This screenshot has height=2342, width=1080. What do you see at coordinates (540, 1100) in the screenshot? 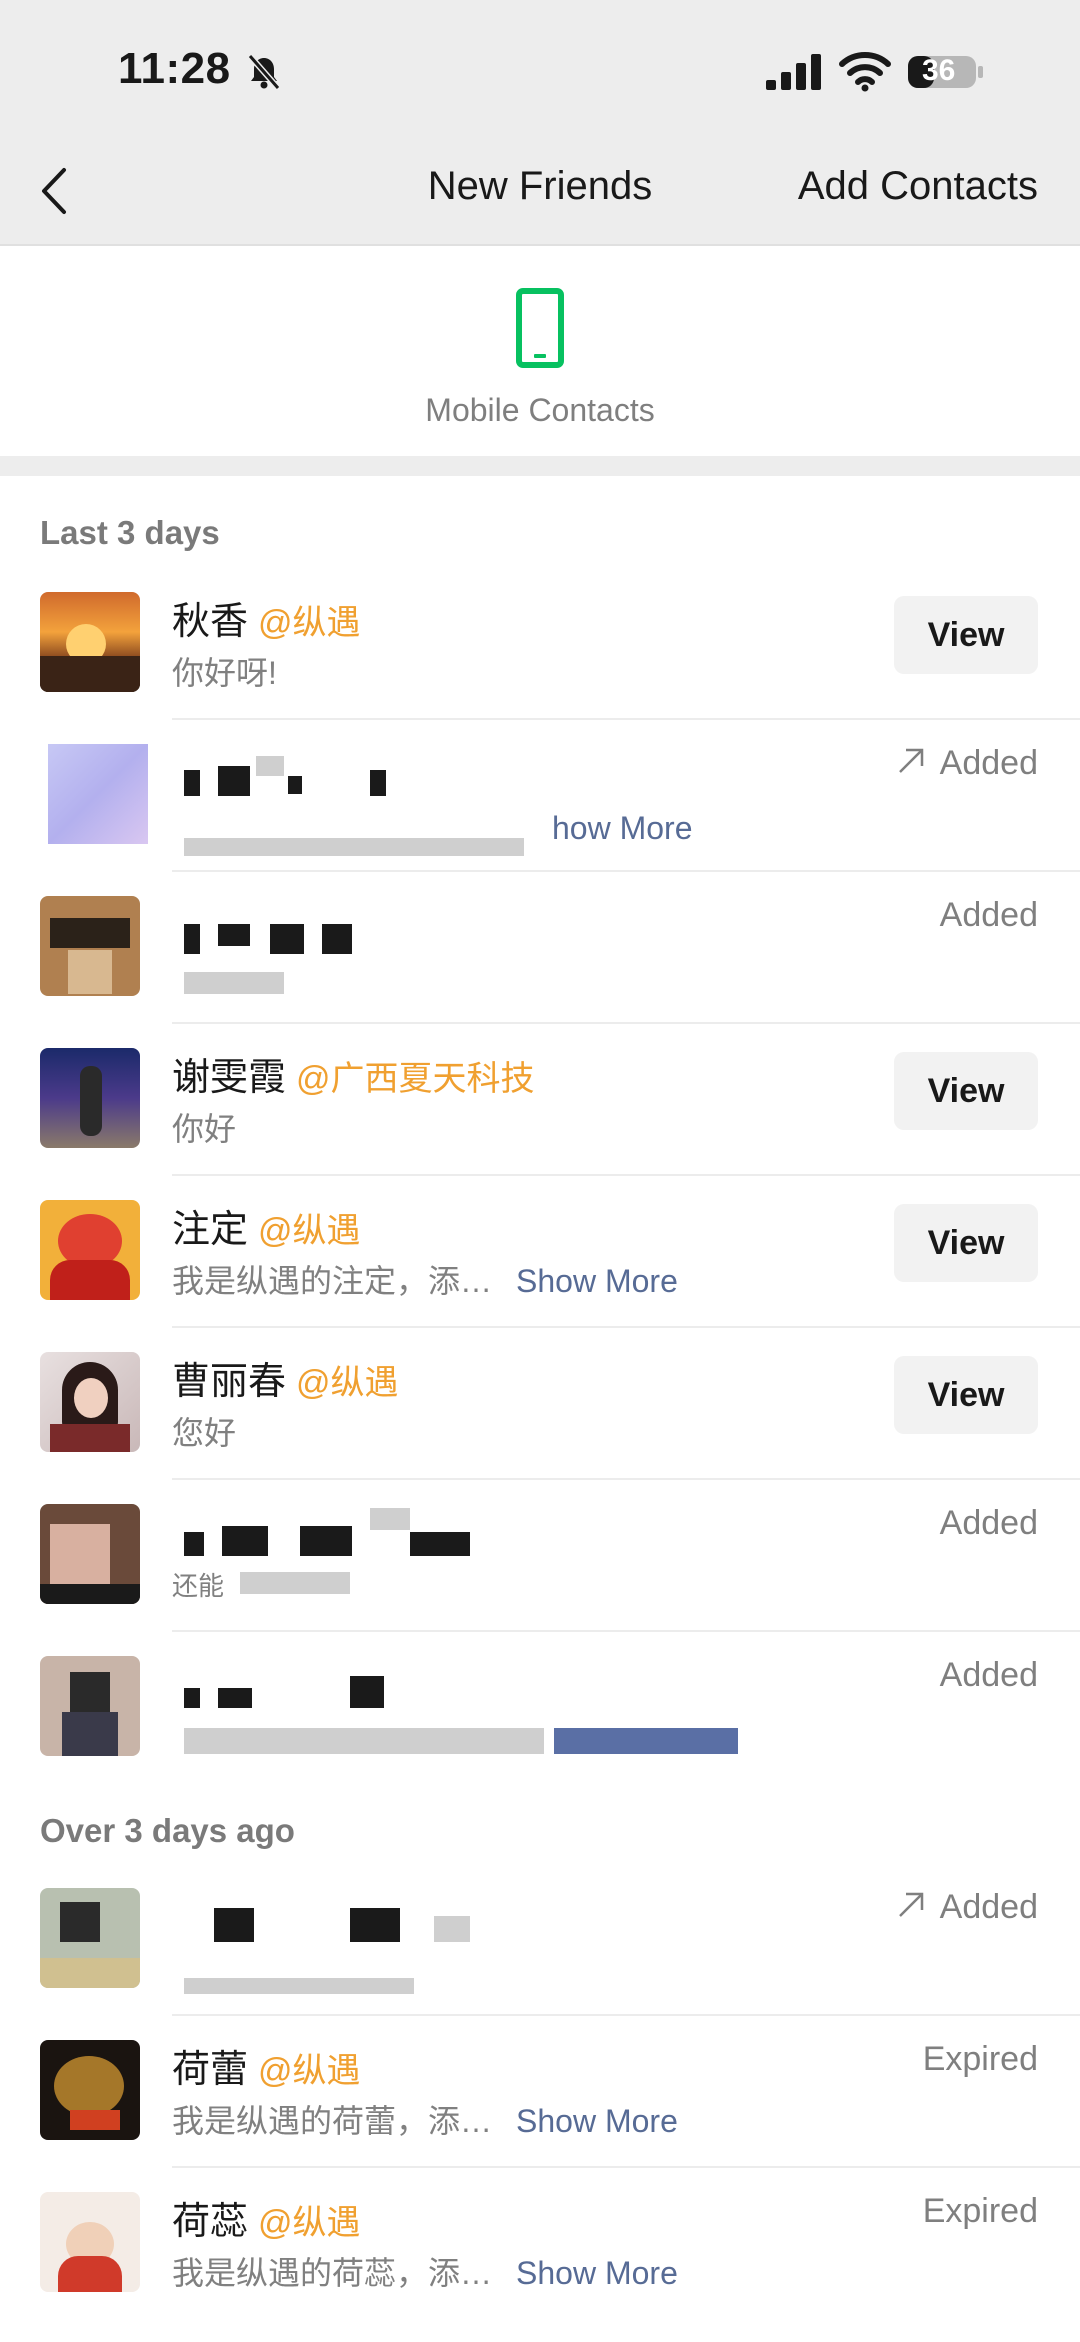
I see `friend-request-row: 谢雯霞 @广西夏天科技 你好 View` at bounding box center [540, 1100].